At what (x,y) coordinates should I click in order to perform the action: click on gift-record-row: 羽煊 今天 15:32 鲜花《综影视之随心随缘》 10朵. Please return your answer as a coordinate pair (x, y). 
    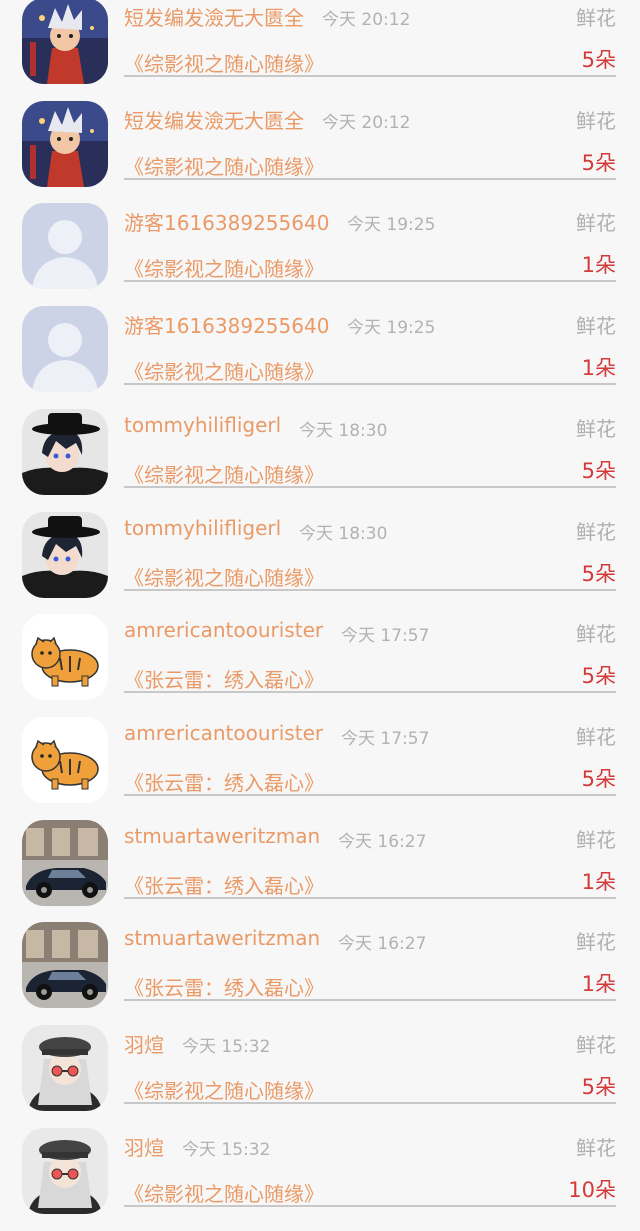
    Looking at the image, I should click on (320, 1179).